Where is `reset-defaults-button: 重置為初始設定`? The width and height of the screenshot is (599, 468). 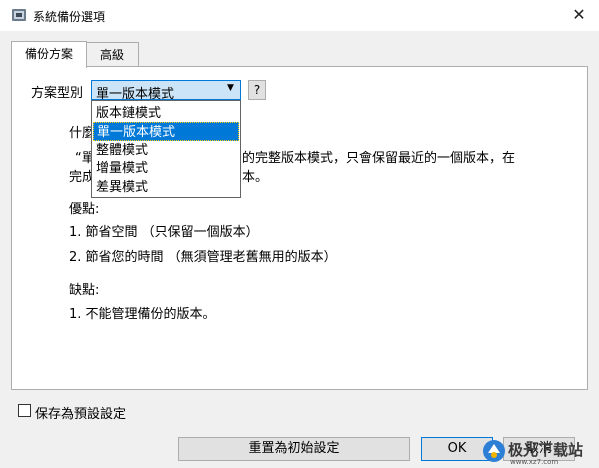
reset-defaults-button: 重置為初始設定 is located at coordinates (294, 449).